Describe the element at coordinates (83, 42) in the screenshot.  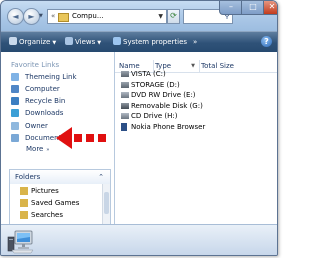
I see `views-button: Views ▼` at that location.